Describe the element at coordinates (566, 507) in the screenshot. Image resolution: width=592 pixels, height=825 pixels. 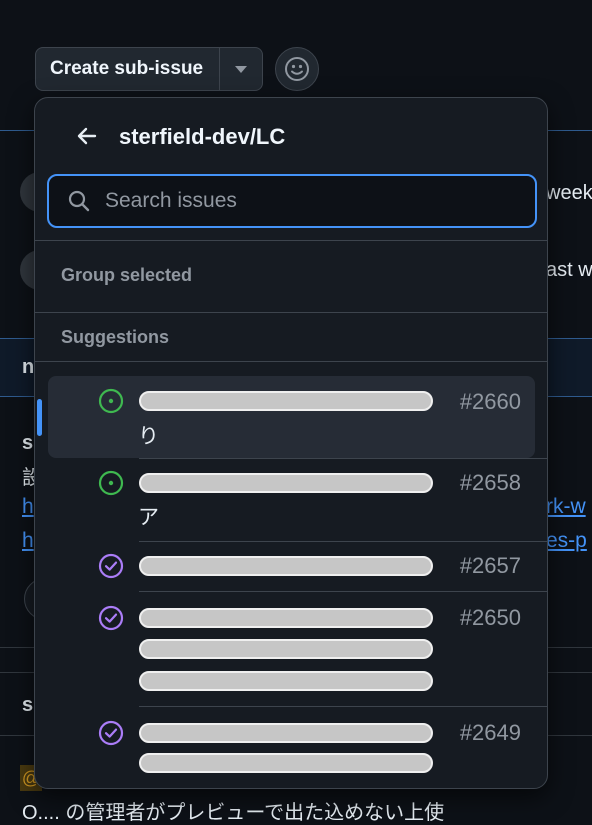
I see `comment-link: rk-w` at that location.